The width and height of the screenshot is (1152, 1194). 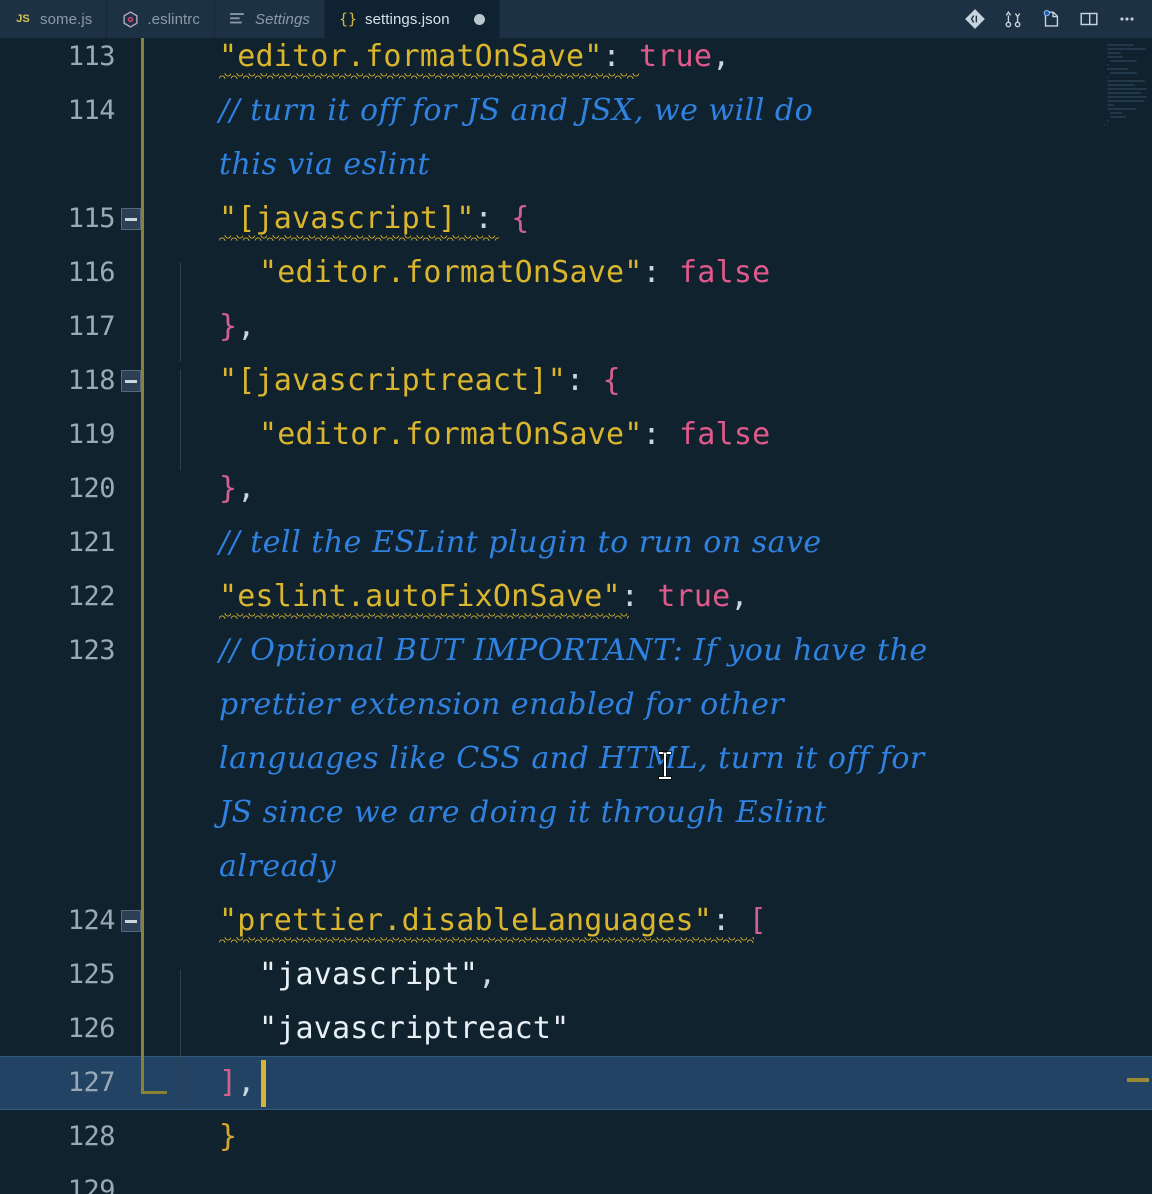 What do you see at coordinates (1013, 19) in the screenshot?
I see `split-merge-icon` at bounding box center [1013, 19].